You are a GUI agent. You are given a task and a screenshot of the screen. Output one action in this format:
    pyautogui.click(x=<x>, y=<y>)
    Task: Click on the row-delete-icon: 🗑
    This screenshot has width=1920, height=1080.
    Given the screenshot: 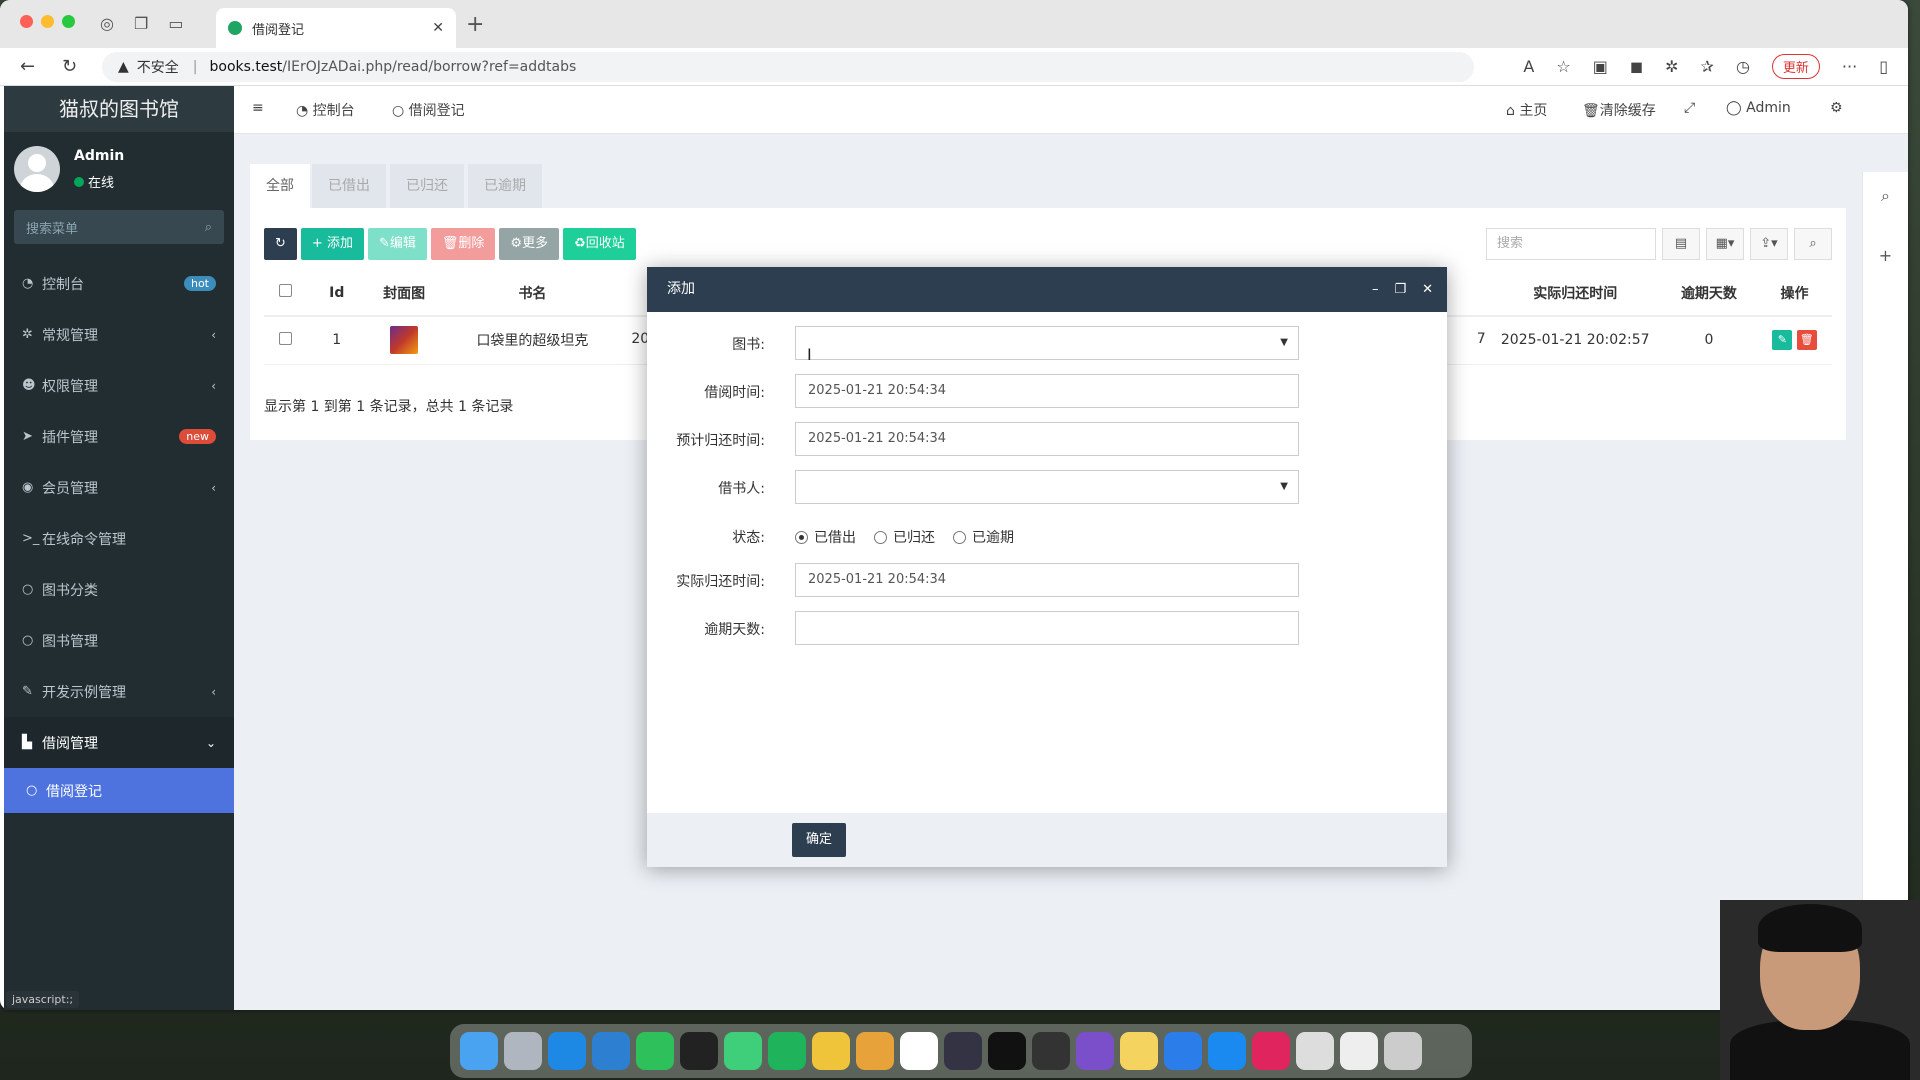 What is the action you would take?
    pyautogui.click(x=1806, y=340)
    